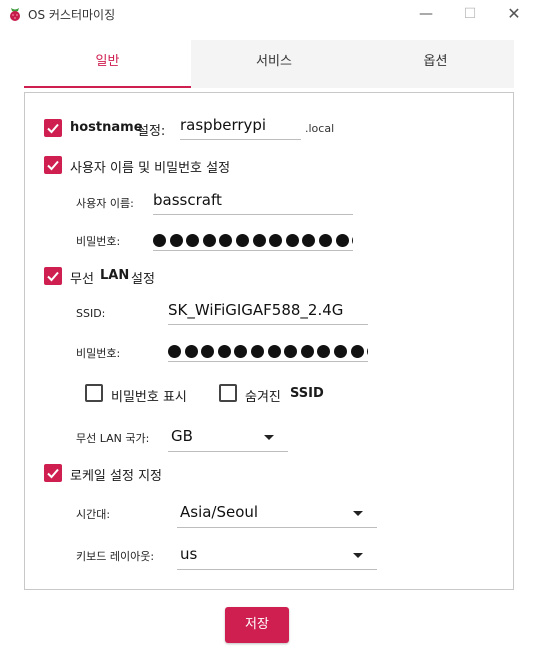 The image size is (538, 660). What do you see at coordinates (277, 556) in the screenshot?
I see `keyboard-select: us` at bounding box center [277, 556].